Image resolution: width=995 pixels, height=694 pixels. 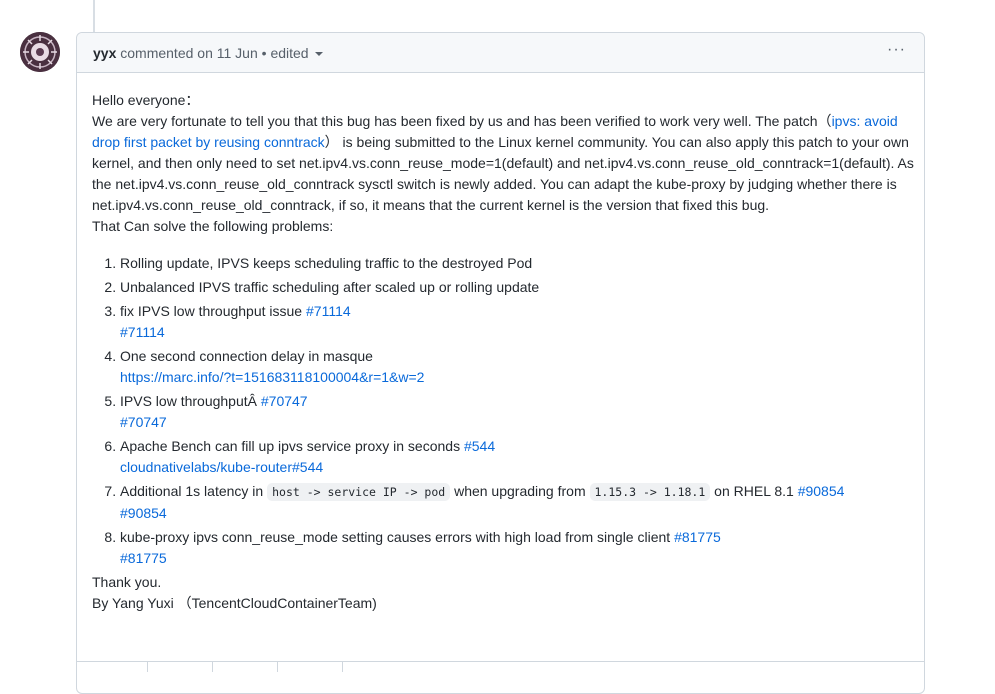 What do you see at coordinates (246, 356) in the screenshot?
I see `item-text: One second connection delay in masque` at bounding box center [246, 356].